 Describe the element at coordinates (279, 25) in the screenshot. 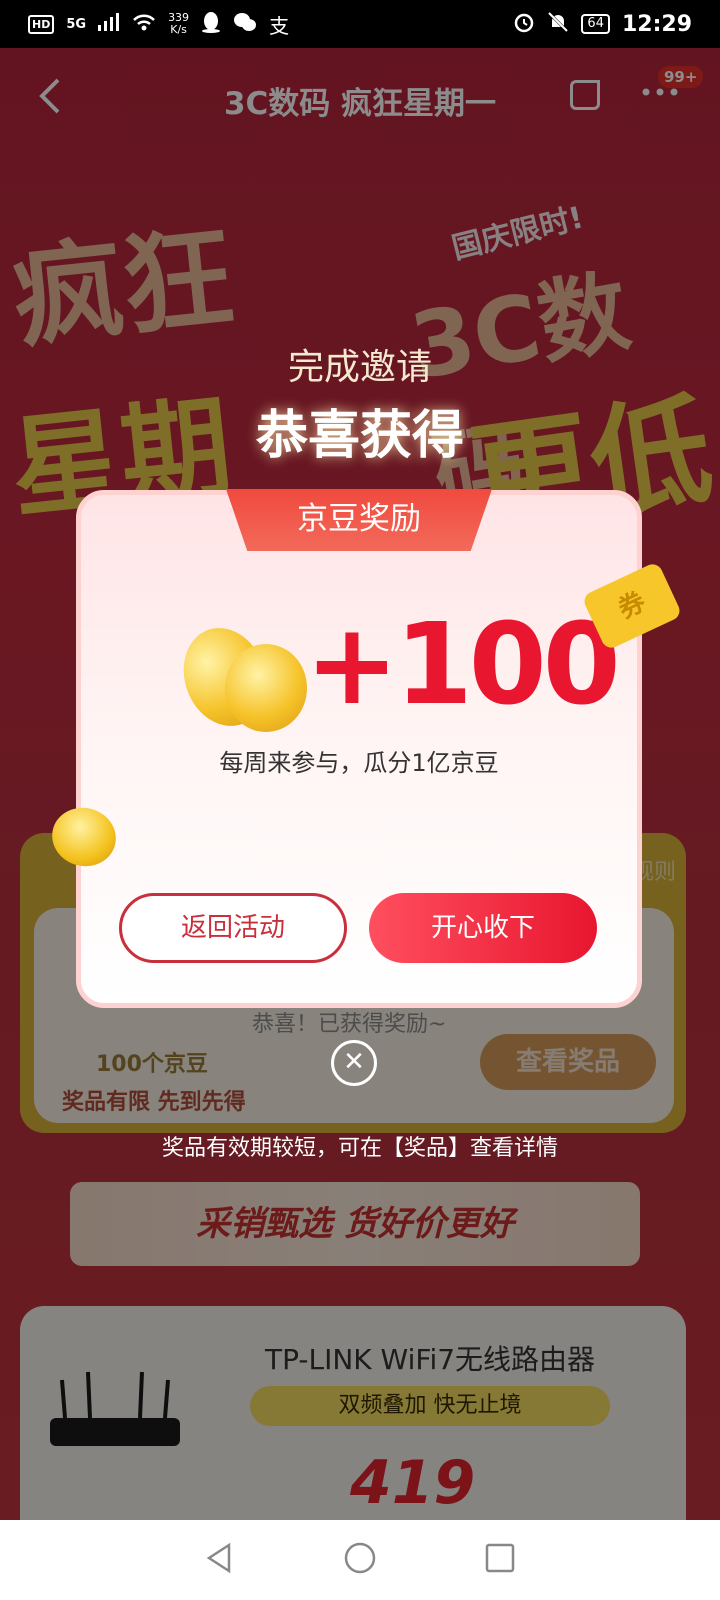

I see `alipay-icon: 支` at that location.